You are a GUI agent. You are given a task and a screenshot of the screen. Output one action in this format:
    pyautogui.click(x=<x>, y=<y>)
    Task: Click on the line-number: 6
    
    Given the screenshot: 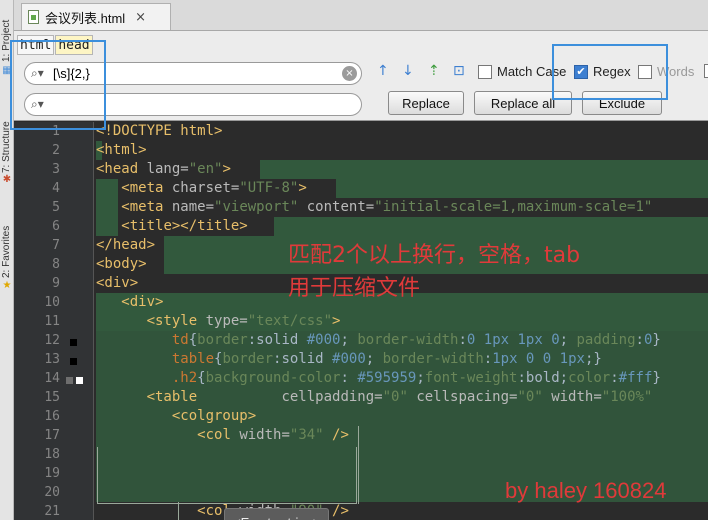 What is the action you would take?
    pyautogui.click(x=56, y=226)
    